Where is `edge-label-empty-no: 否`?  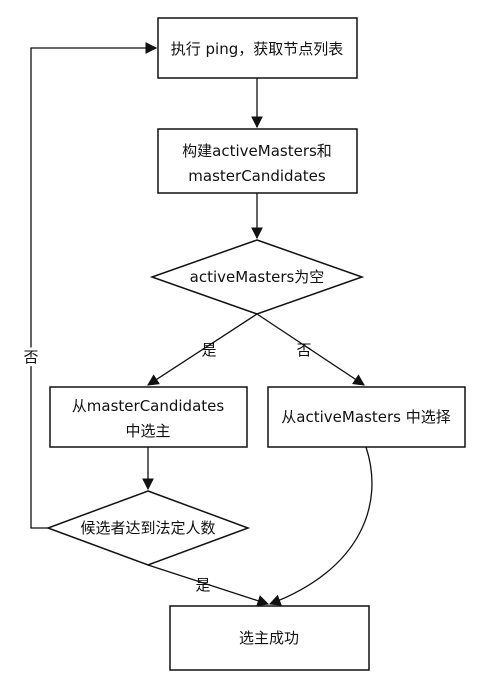 edge-label-empty-no: 否 is located at coordinates (303, 350).